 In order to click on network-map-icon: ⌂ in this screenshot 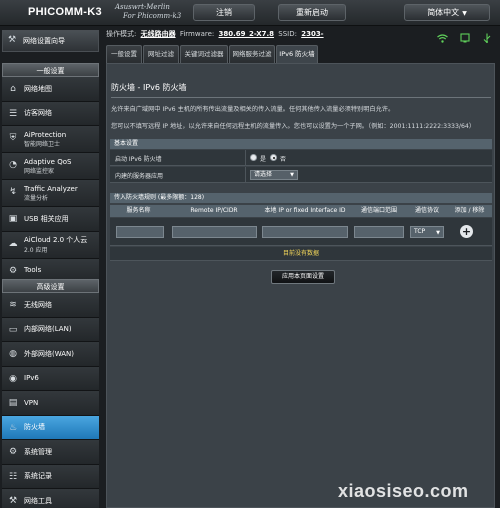, I will do `click(13, 89)`.